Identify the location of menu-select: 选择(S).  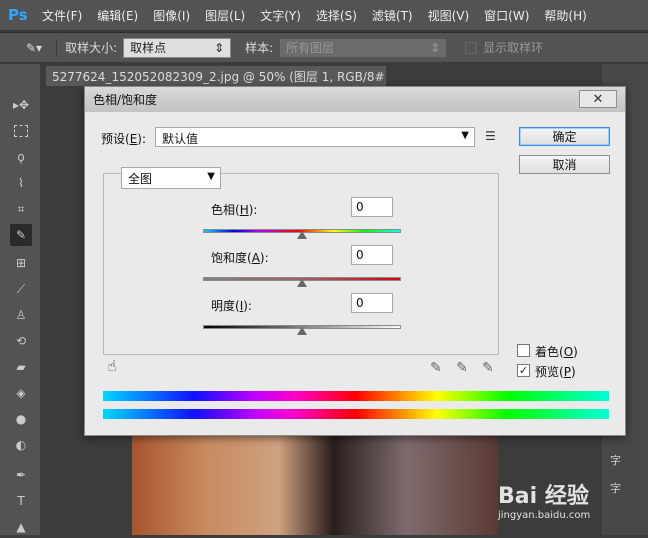
(336, 15).